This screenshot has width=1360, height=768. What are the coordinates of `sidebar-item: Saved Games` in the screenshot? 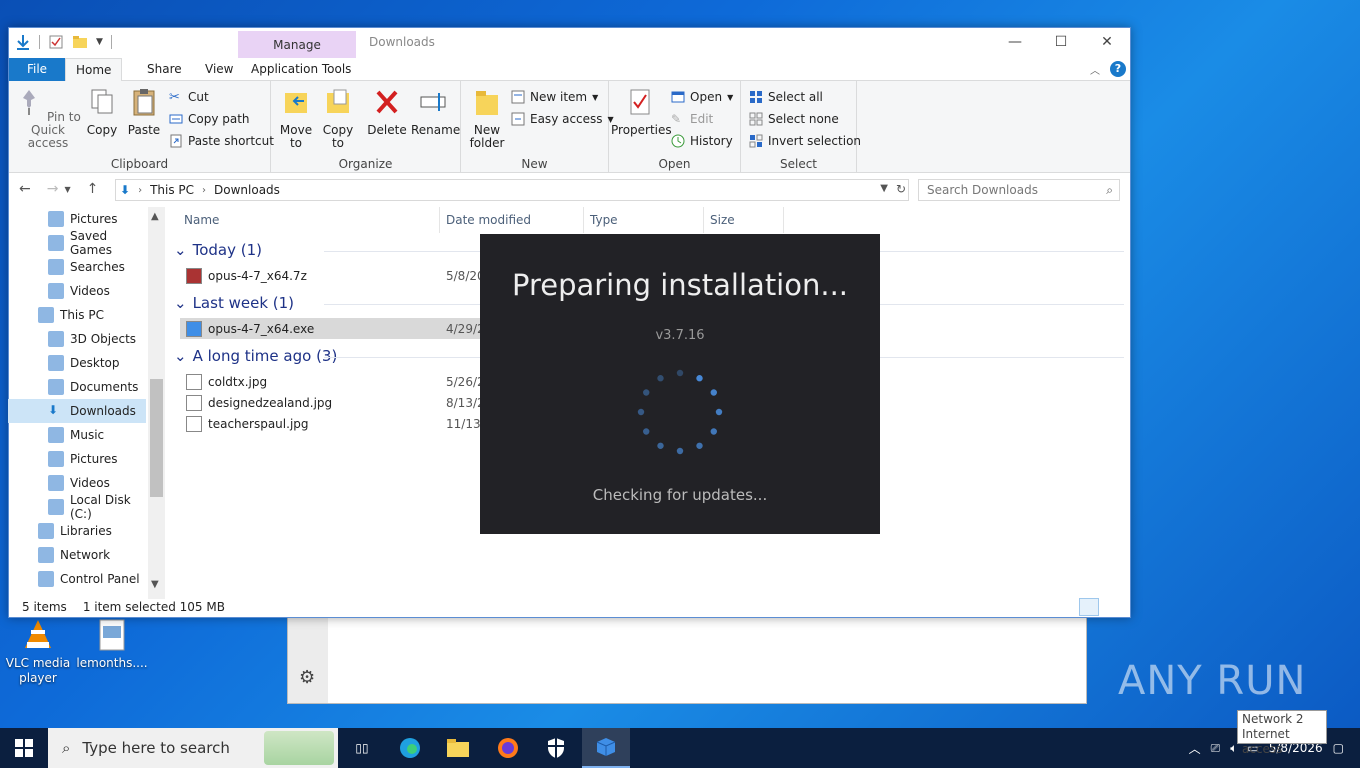 It's located at (77, 243).